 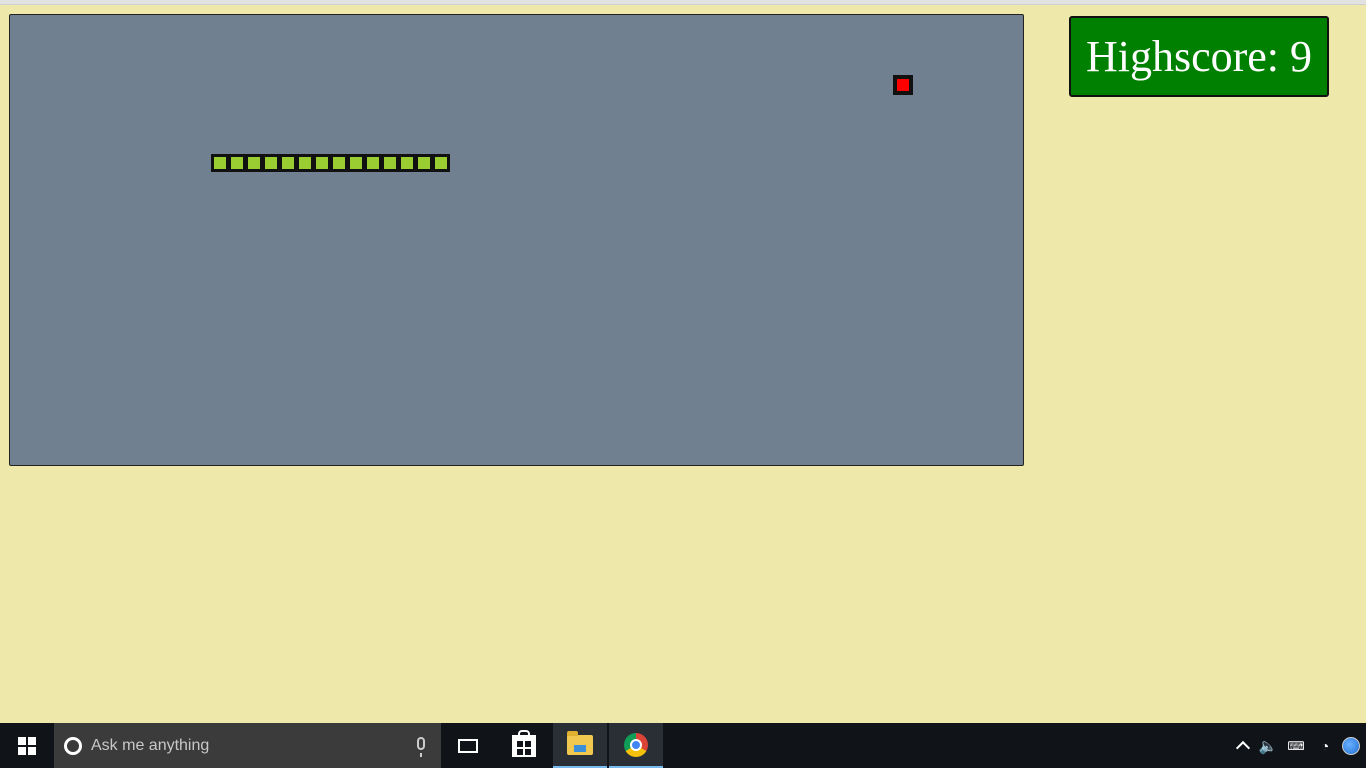 What do you see at coordinates (1268, 745) in the screenshot?
I see `volume-icon: 🔈` at bounding box center [1268, 745].